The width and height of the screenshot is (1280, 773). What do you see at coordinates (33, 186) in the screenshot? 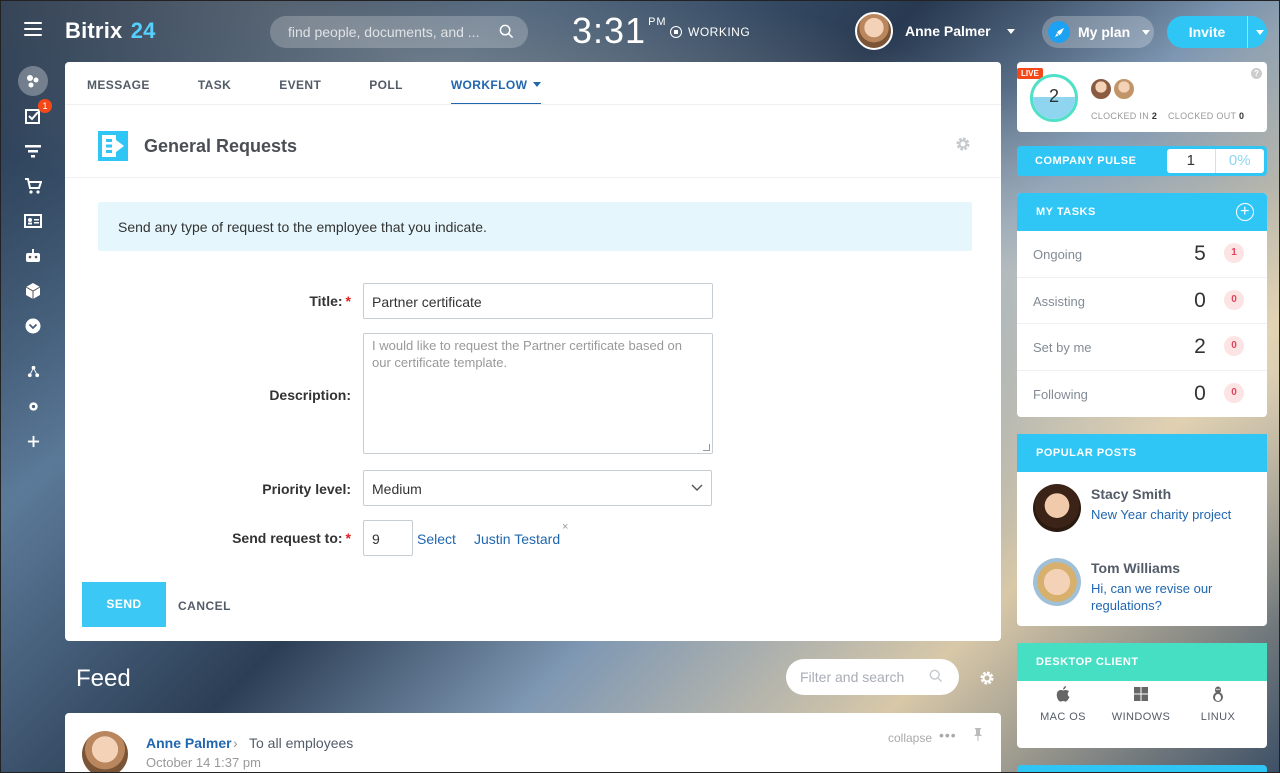
I see `cart-icon` at bounding box center [33, 186].